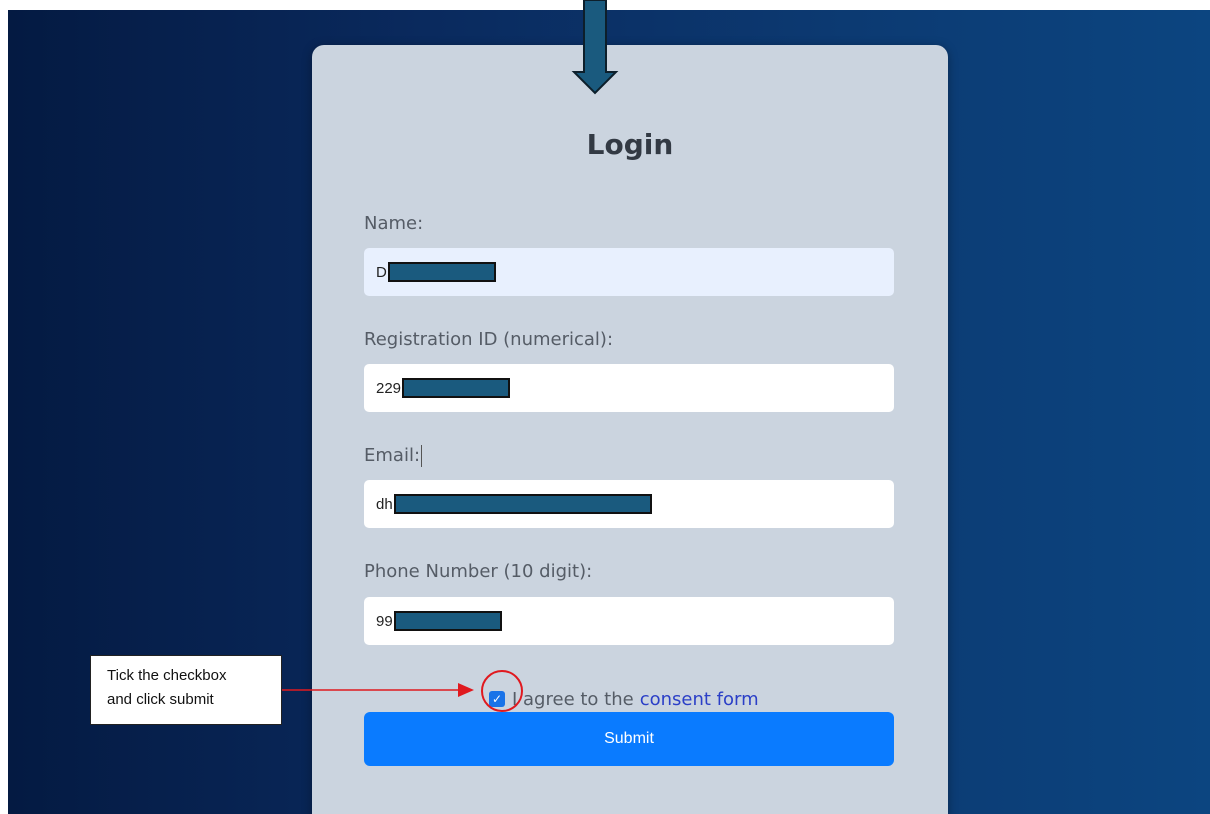  What do you see at coordinates (595, 47) in the screenshot?
I see `down-arrow-icon` at bounding box center [595, 47].